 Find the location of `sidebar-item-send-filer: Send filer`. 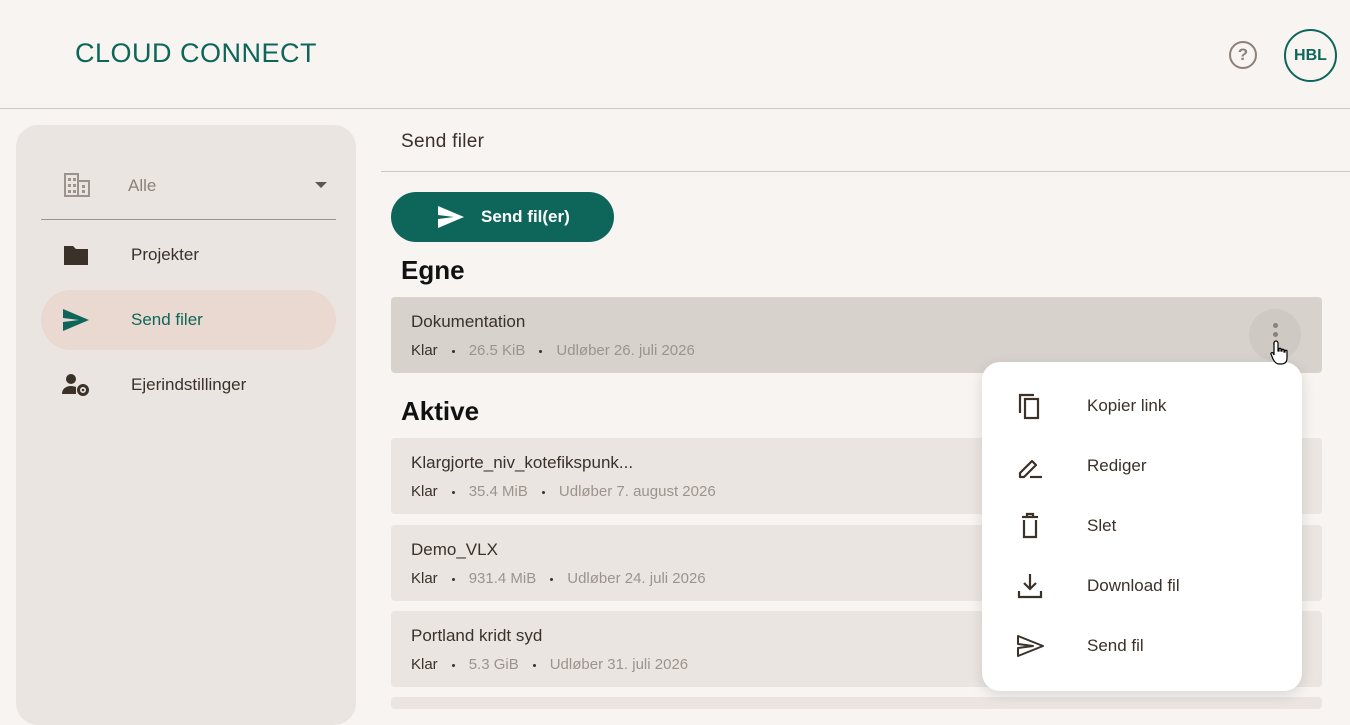

sidebar-item-send-filer: Send filer is located at coordinates (188, 320).